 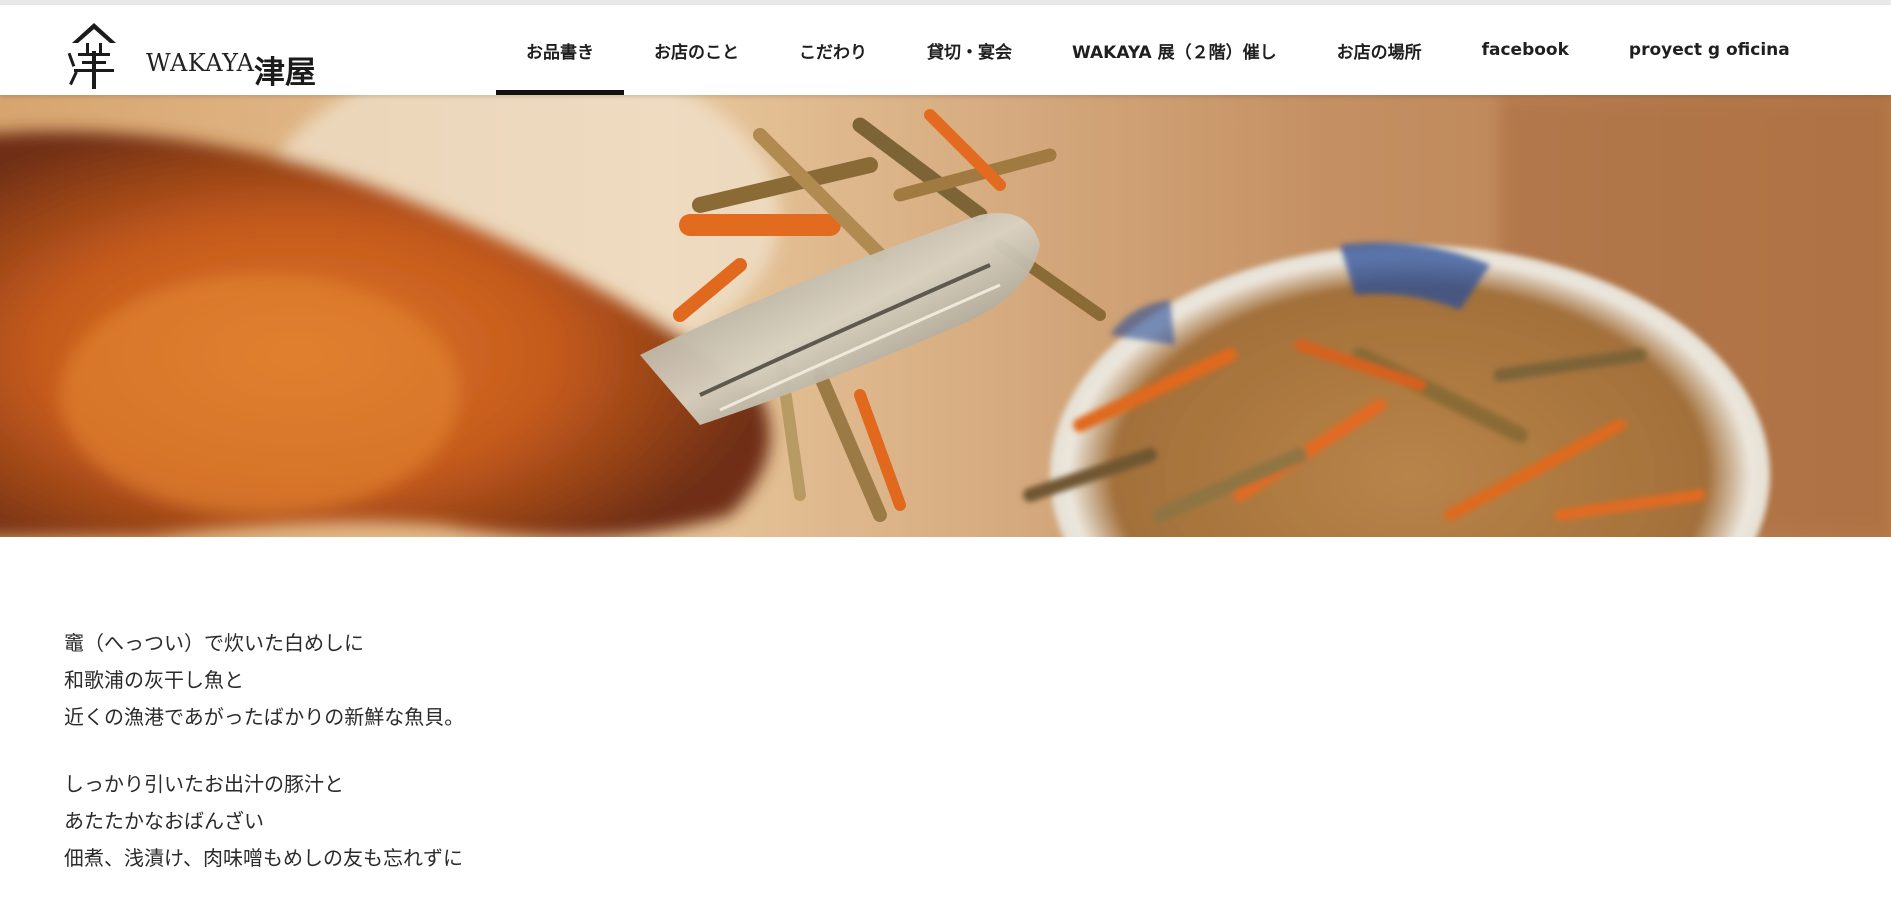 I want to click on nav-item-facebook: facebook, so click(x=1525, y=50).